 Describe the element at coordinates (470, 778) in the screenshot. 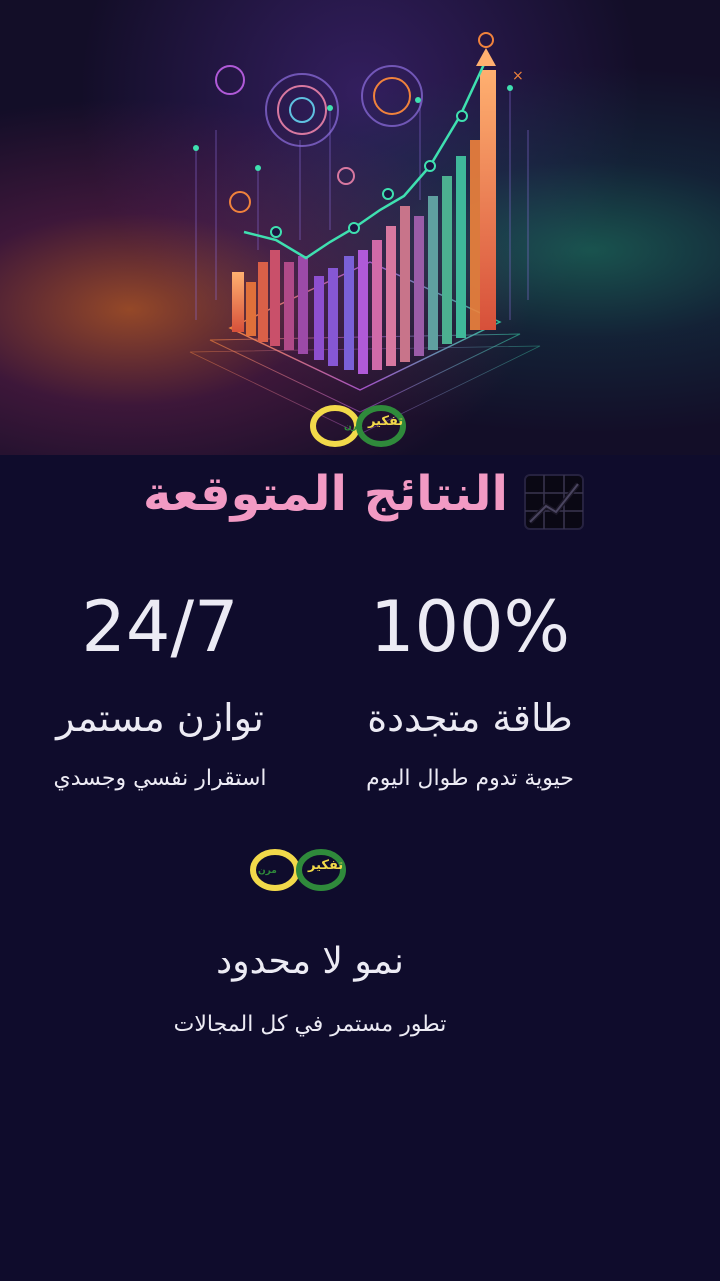

I see `stat-description: حيوية تدوم طوال اليوم` at that location.